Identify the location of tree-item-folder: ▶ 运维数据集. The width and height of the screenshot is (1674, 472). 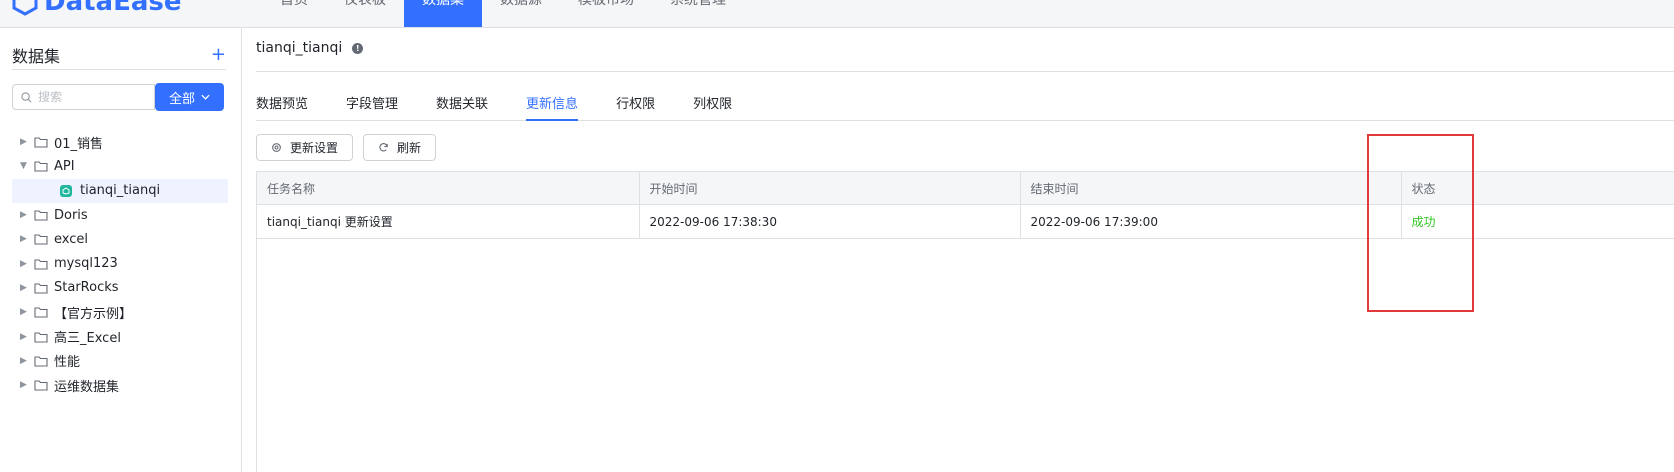
(120, 385).